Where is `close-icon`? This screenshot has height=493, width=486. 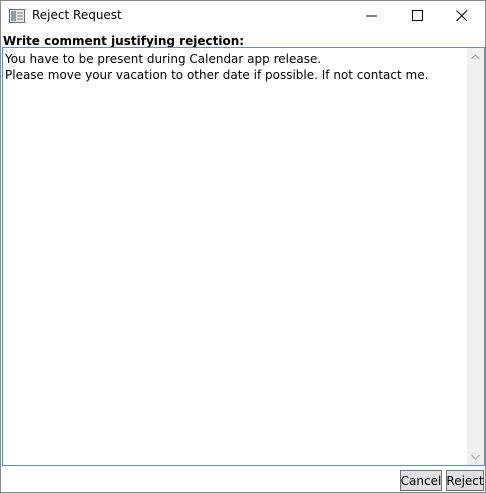 close-icon is located at coordinates (462, 16).